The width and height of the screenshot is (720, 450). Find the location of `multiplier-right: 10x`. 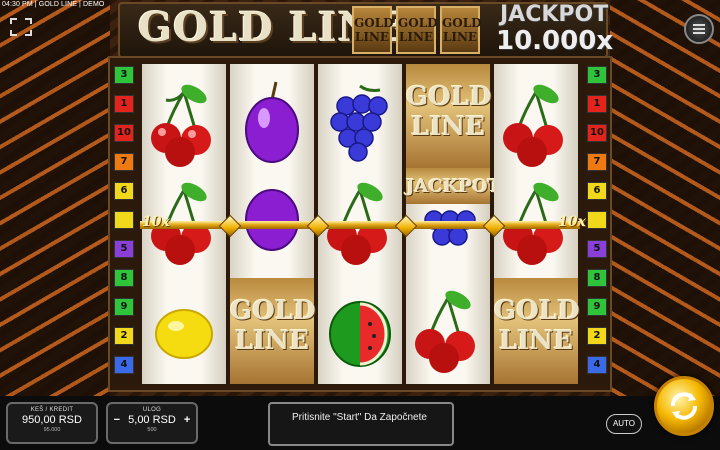

multiplier-right: 10x is located at coordinates (572, 222).